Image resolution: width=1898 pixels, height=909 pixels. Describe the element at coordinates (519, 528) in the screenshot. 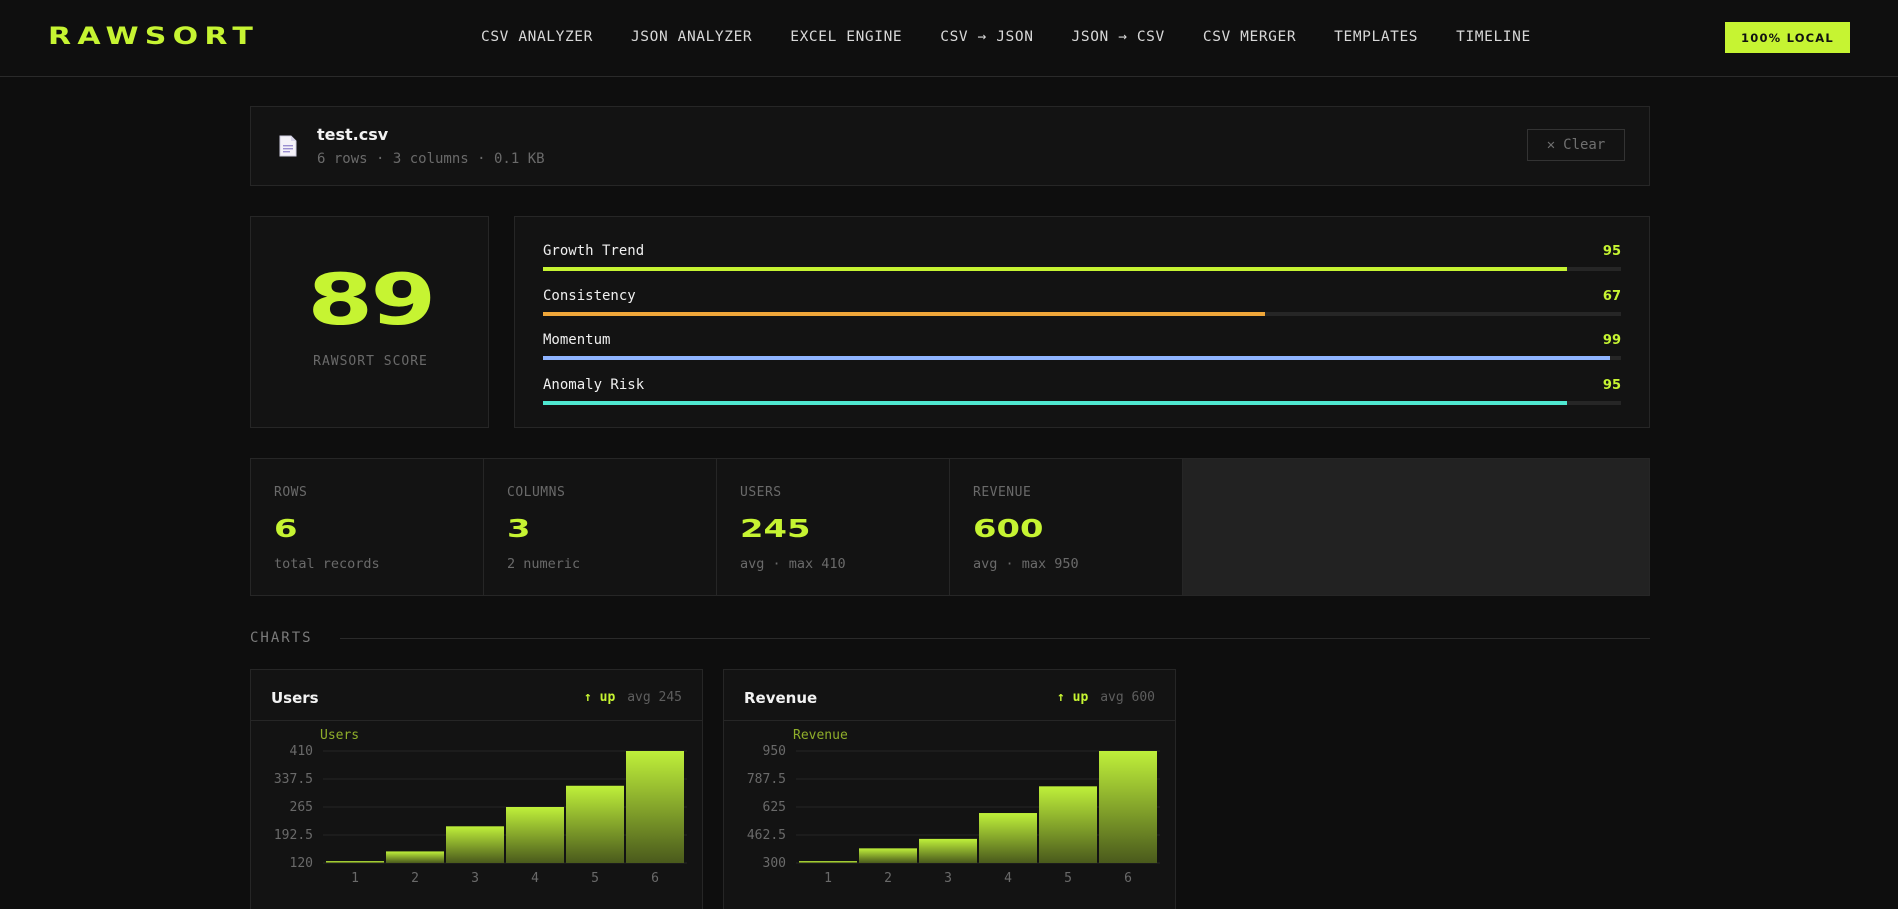

I see `stat-value: 3` at that location.